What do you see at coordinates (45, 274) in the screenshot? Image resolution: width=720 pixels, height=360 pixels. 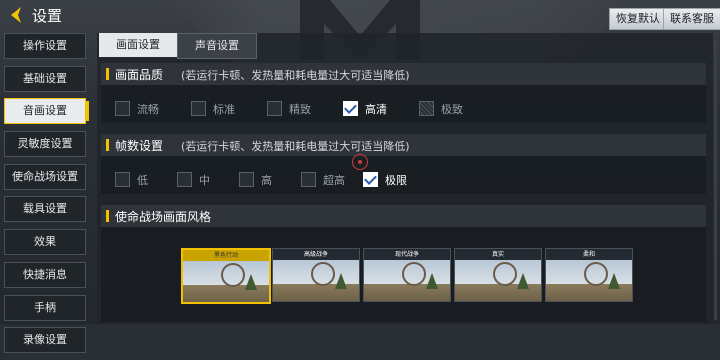 I see `sidebar-item-quick-messages: 快捷消息` at bounding box center [45, 274].